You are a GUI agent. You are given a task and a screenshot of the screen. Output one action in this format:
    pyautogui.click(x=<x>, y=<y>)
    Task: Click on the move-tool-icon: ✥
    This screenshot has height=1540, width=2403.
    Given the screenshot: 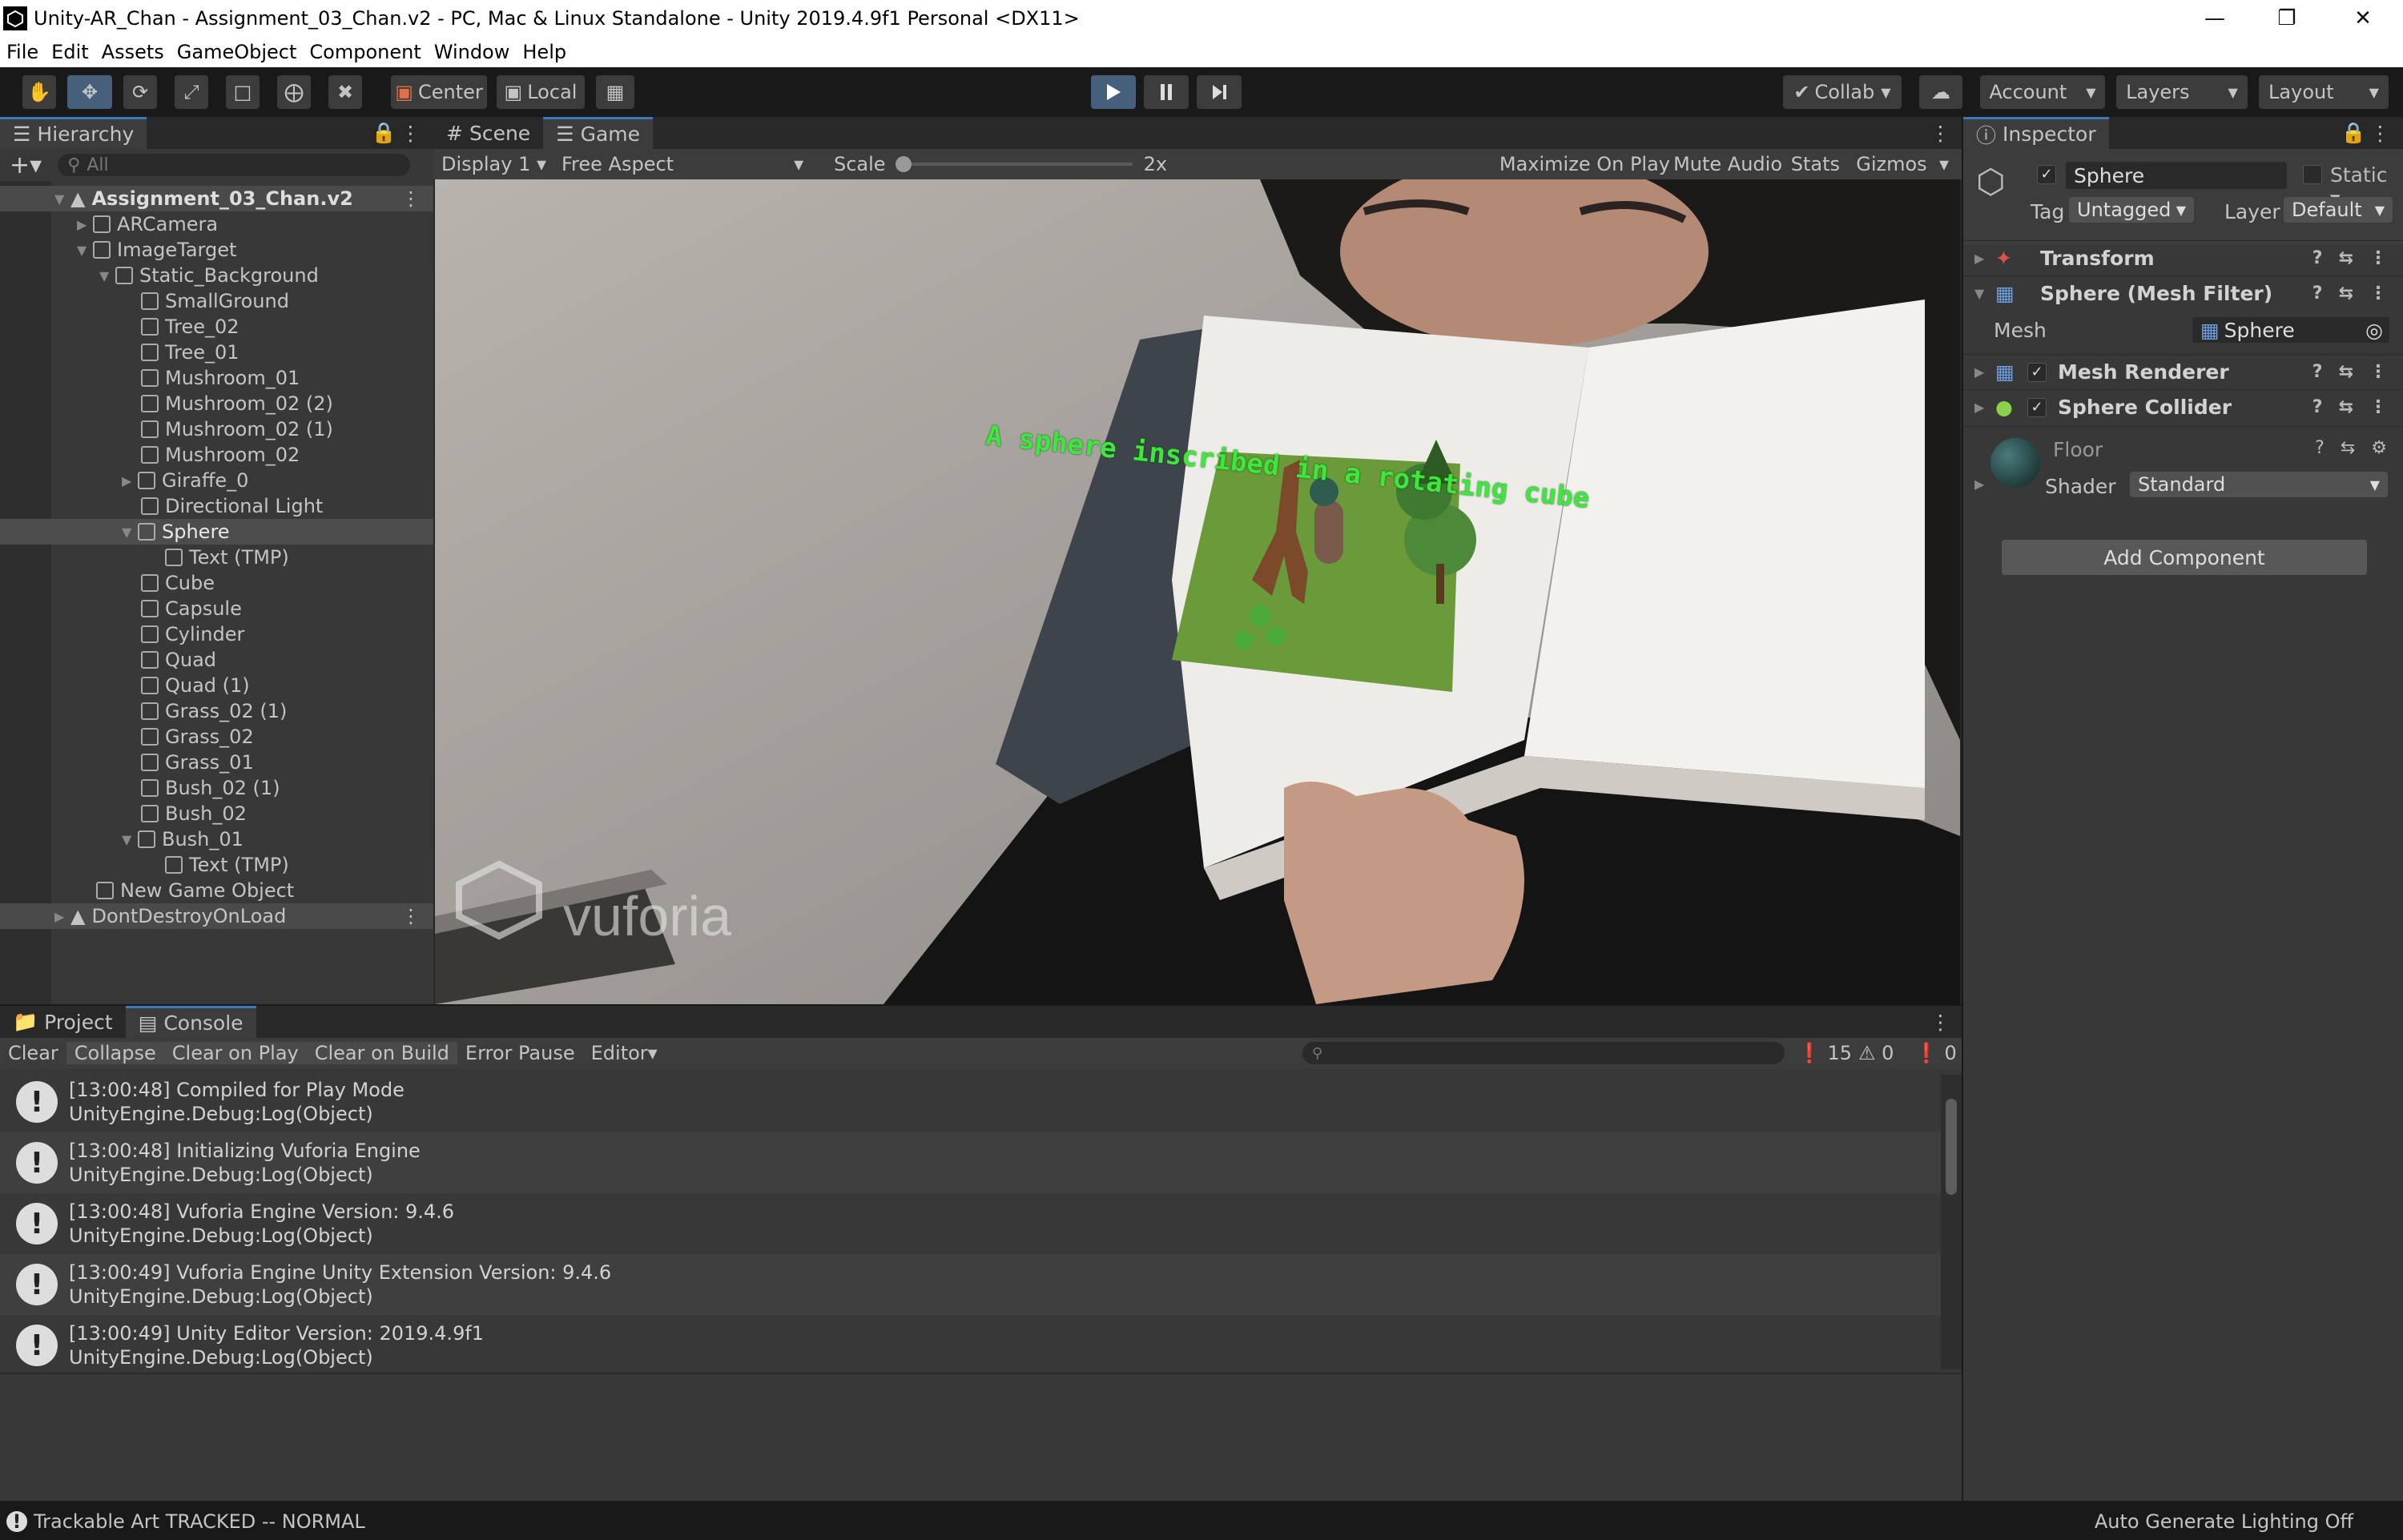 What is the action you would take?
    pyautogui.click(x=89, y=92)
    